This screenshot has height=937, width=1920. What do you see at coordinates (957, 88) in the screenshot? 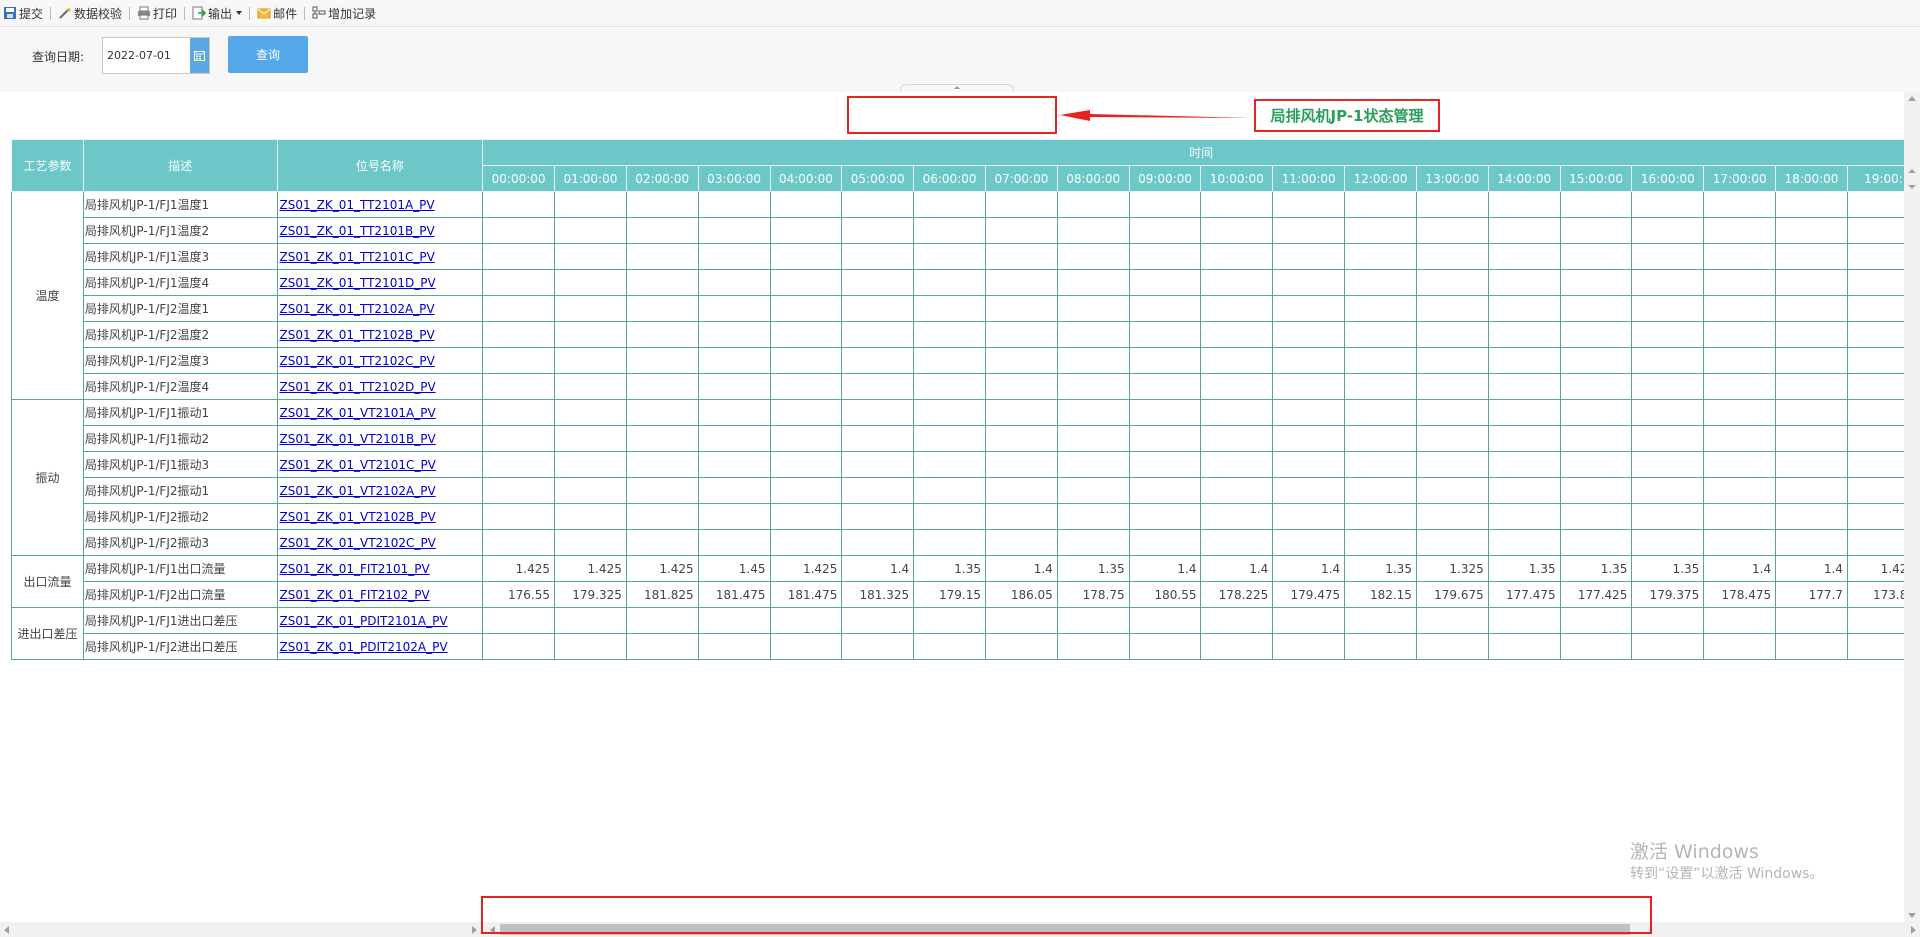
I see `collapse-handle` at bounding box center [957, 88].